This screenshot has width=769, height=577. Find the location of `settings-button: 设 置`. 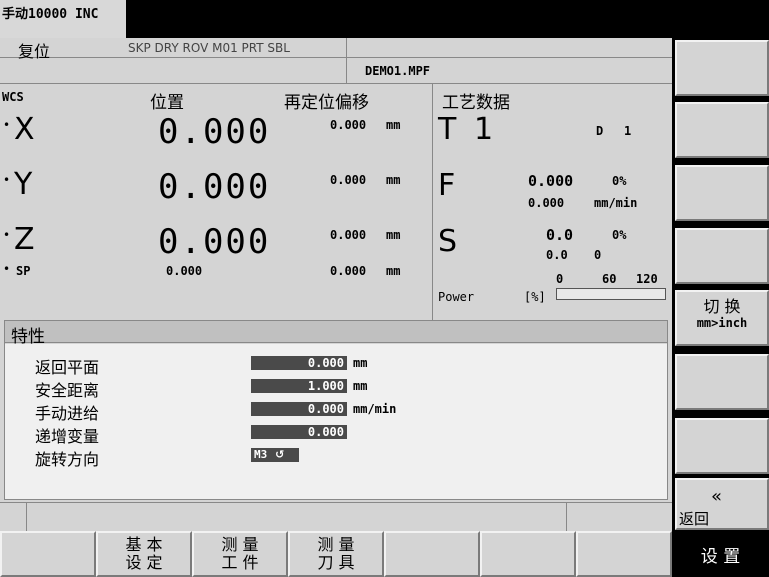

settings-button: 设 置 is located at coordinates (720, 554).